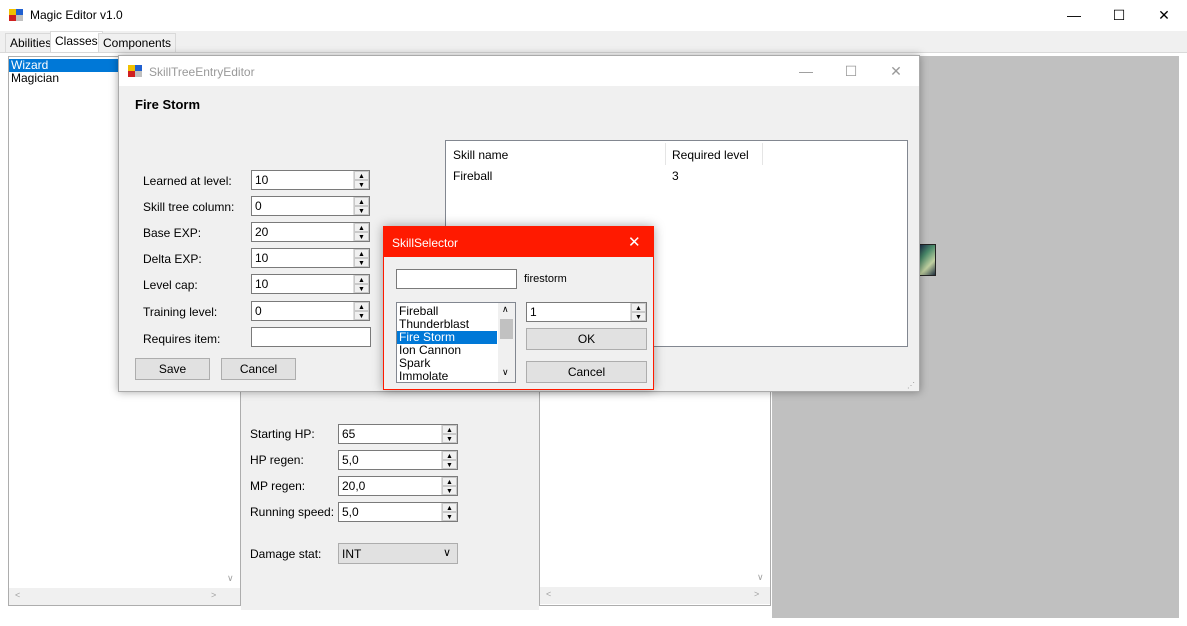 The height and width of the screenshot is (626, 1187). What do you see at coordinates (31, 43) in the screenshot?
I see `tab-abilities: Abilities` at bounding box center [31, 43].